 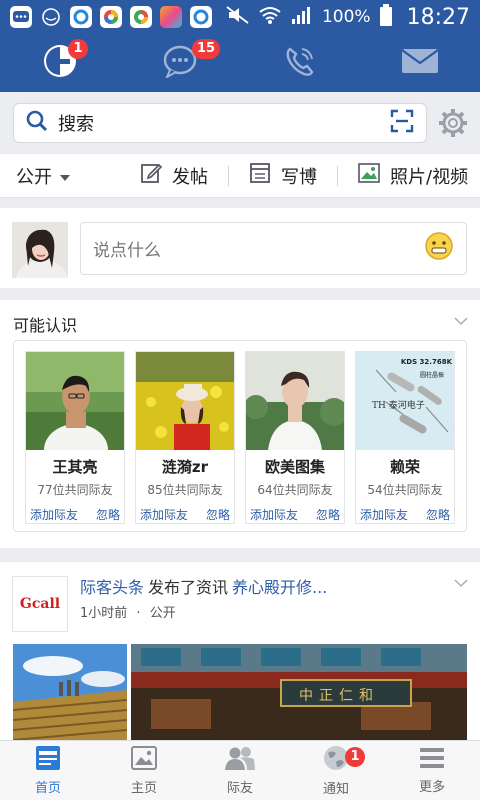 I want to click on settings-gear-icon, so click(x=453, y=125).